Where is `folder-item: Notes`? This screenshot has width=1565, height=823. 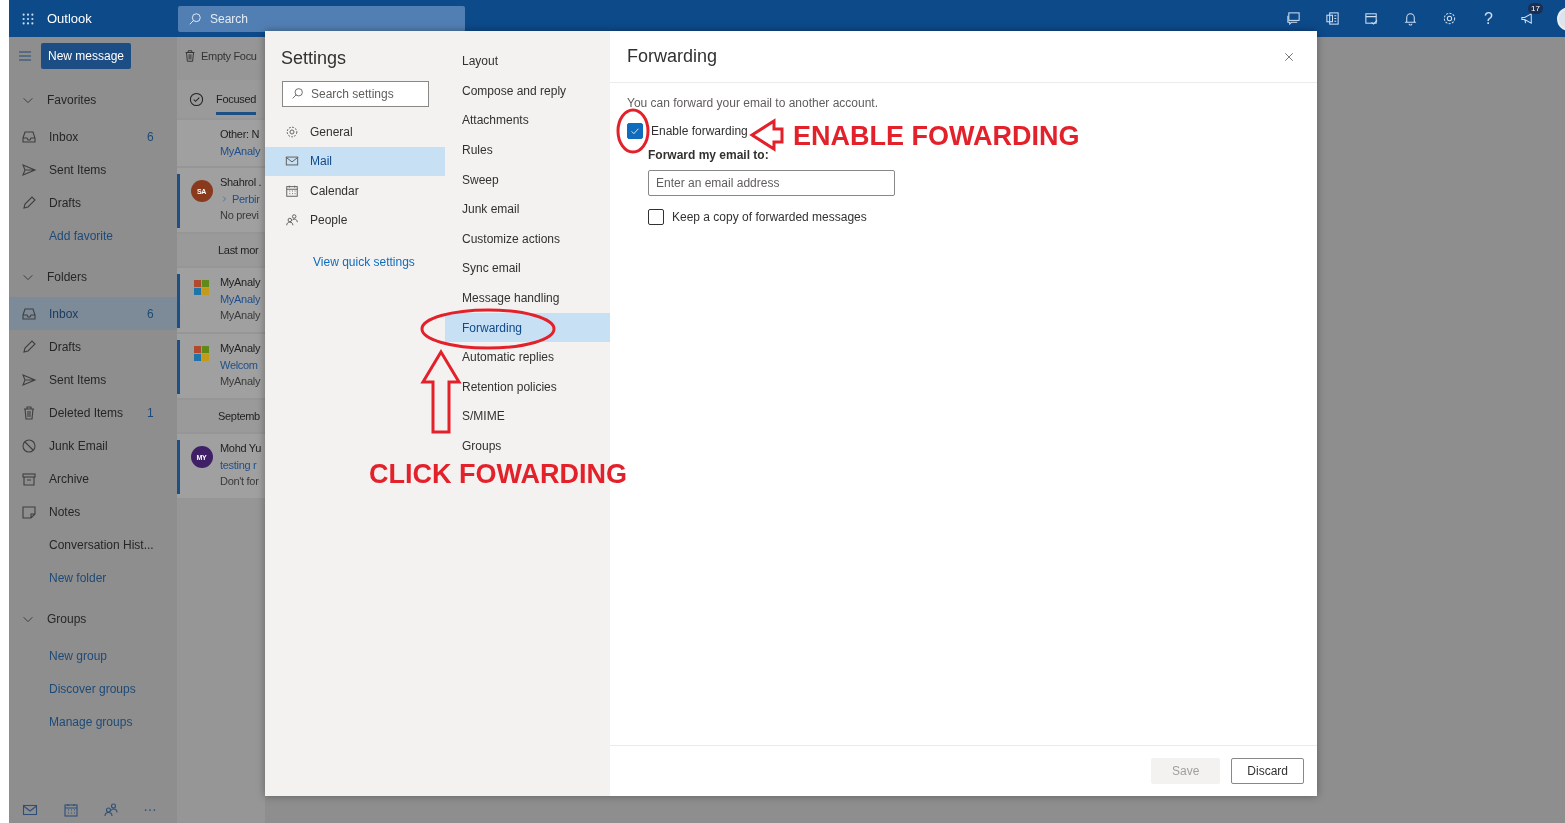
folder-item: Notes is located at coordinates (93, 511).